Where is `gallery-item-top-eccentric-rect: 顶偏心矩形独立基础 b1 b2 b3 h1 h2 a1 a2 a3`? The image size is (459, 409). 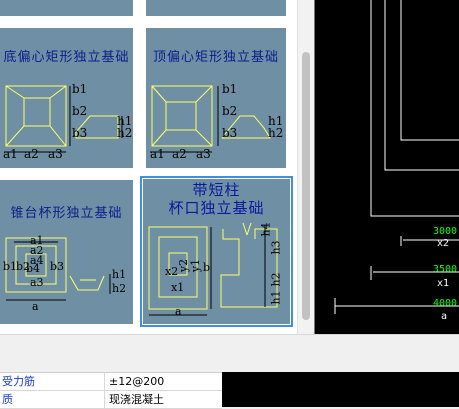
gallery-item-top-eccentric-rect: 顶偏心矩形独立基础 b1 b2 b3 h1 h2 a1 a2 a3 is located at coordinates (216, 98).